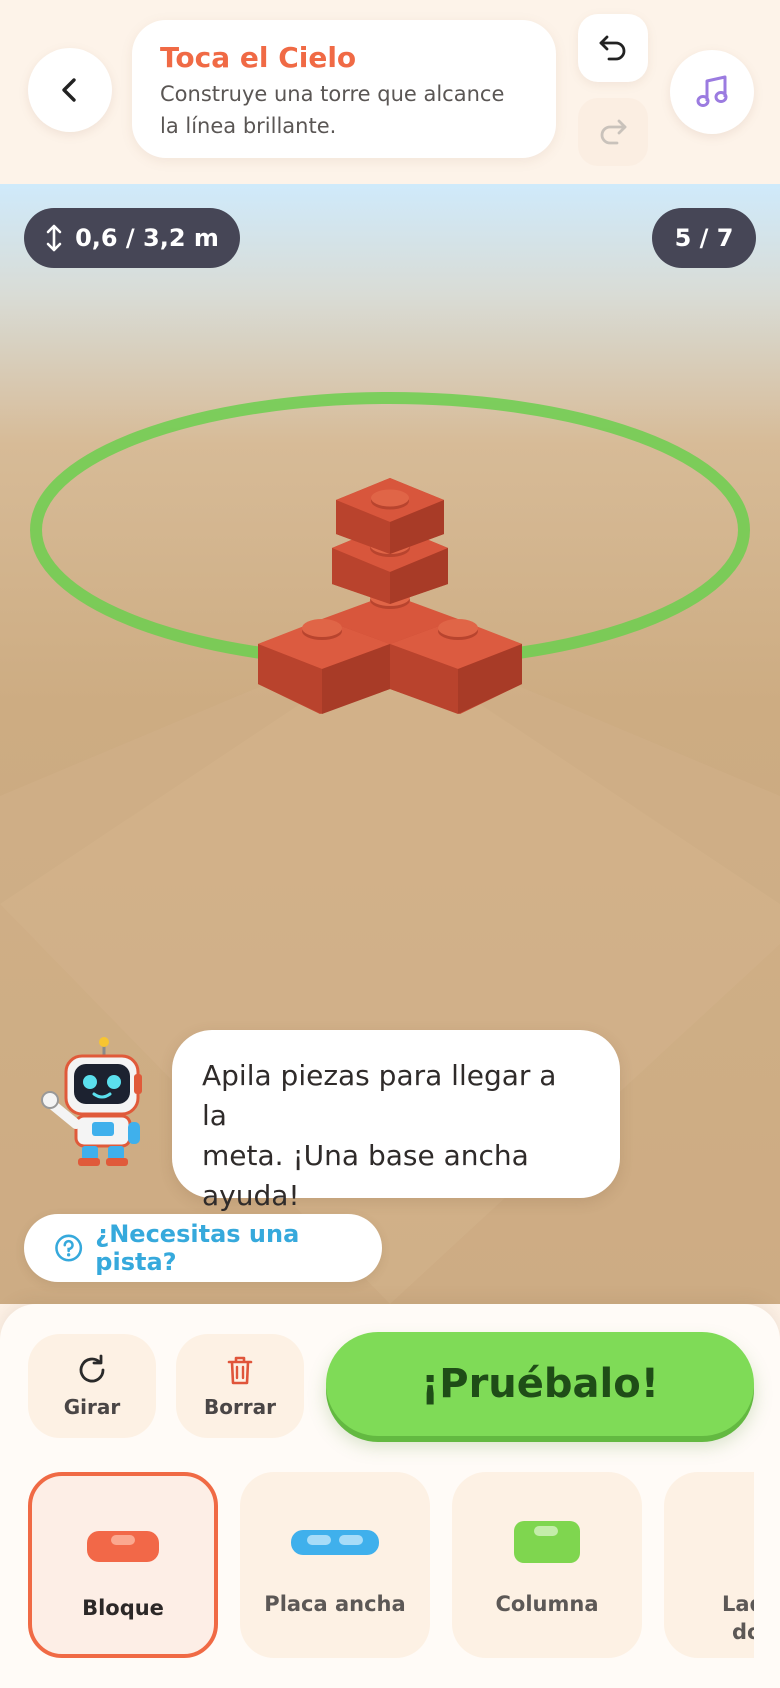  I want to click on piece-selector: Bloque Placa ancha Columna La d, so click(377, 1577).